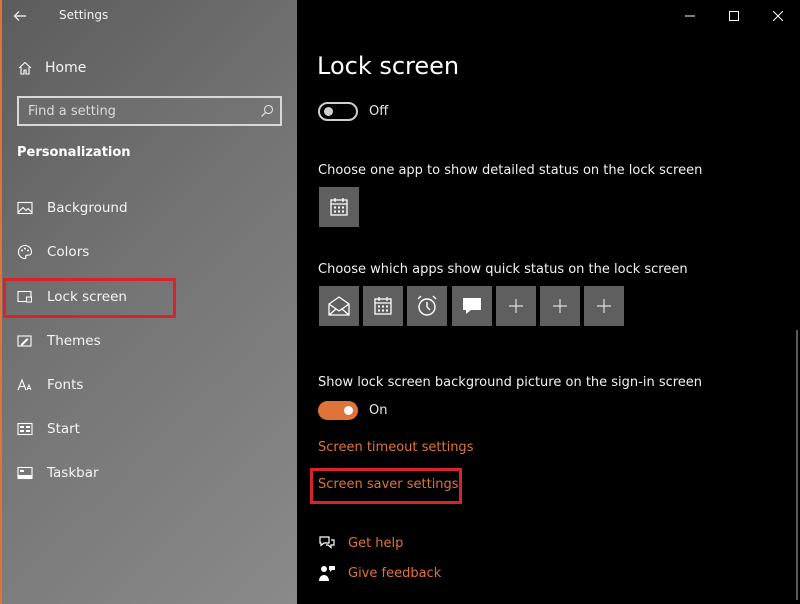 The image size is (800, 604). I want to click on feedback-person-icon, so click(327, 573).